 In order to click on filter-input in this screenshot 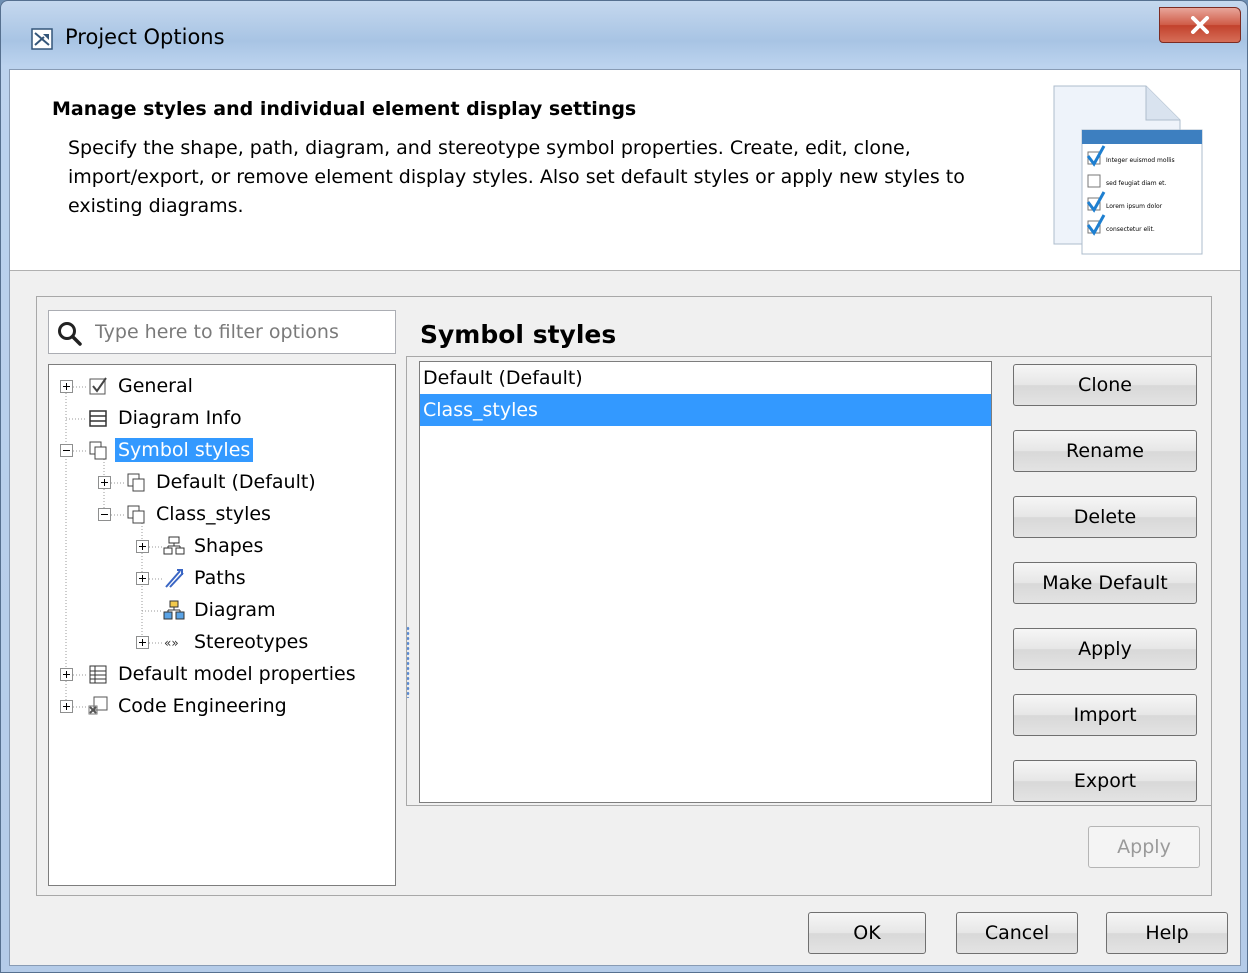, I will do `click(240, 332)`.